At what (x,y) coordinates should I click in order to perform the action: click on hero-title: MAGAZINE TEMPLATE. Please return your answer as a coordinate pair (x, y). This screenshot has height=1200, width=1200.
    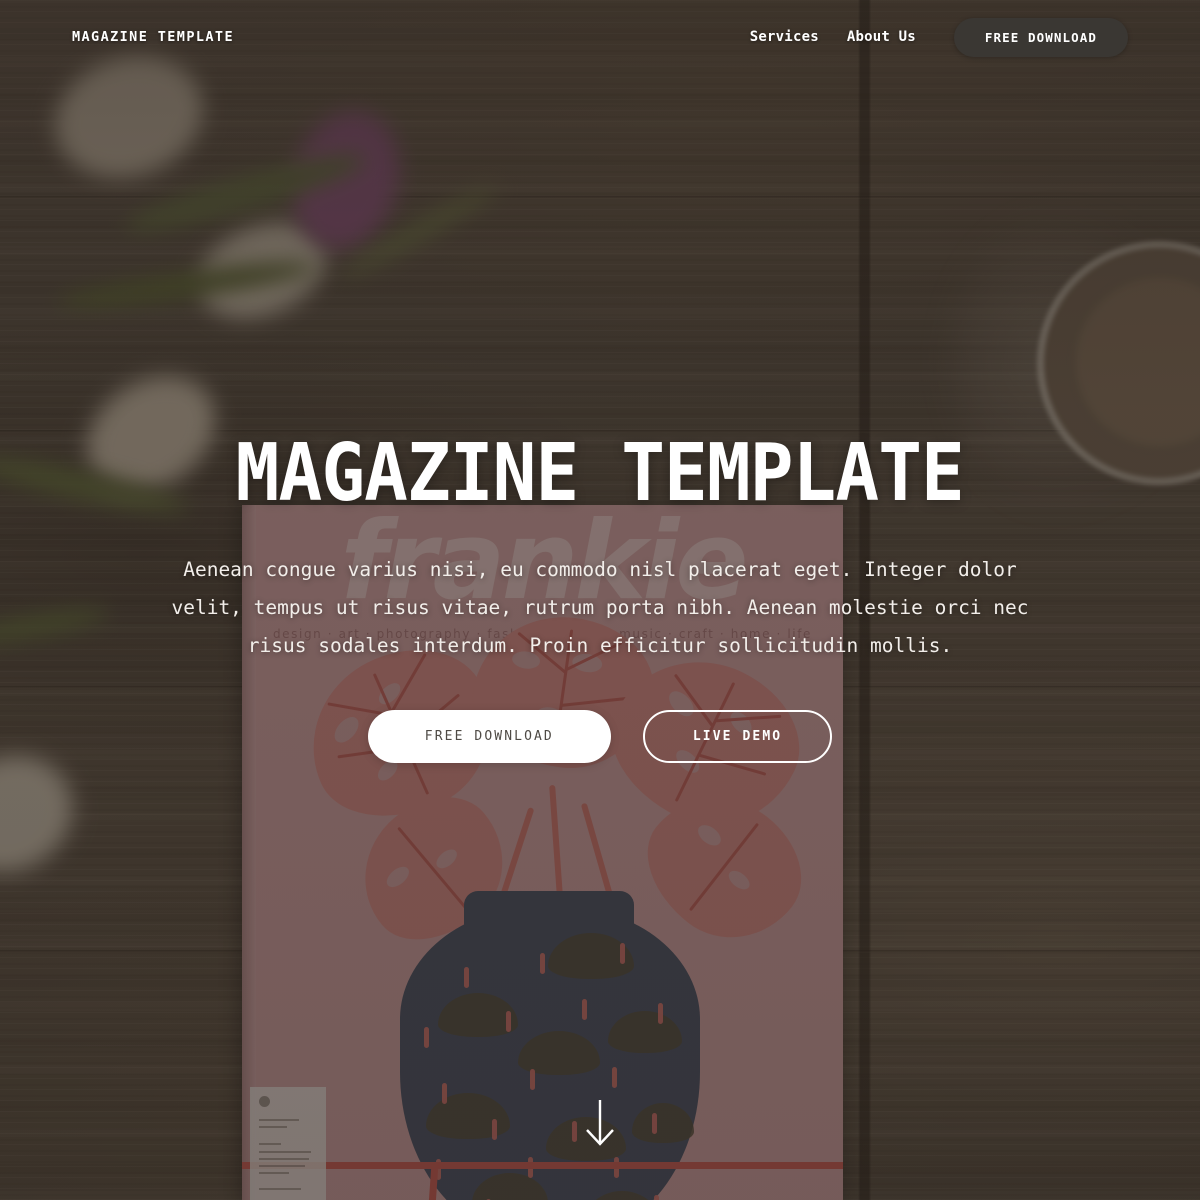
    Looking at the image, I should click on (600, 473).